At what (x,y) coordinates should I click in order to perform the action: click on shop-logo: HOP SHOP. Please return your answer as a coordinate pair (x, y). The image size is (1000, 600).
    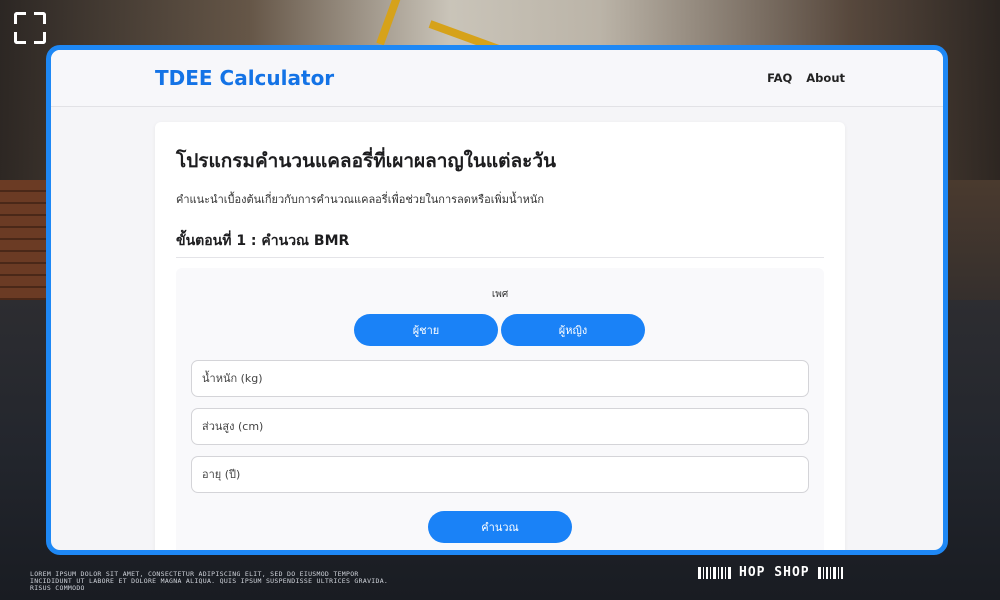
    Looking at the image, I should click on (770, 572).